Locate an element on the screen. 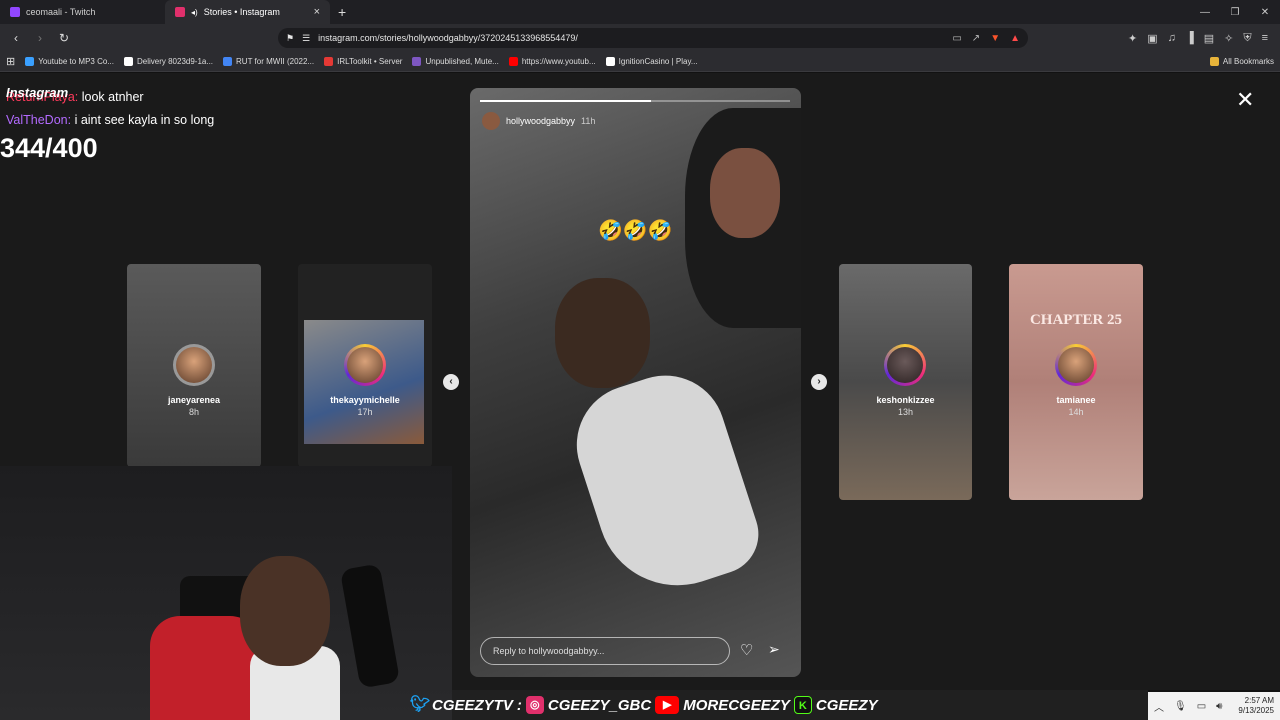 Image resolution: width=1280 pixels, height=720 pixels. back-button: ‹ is located at coordinates (16, 38).